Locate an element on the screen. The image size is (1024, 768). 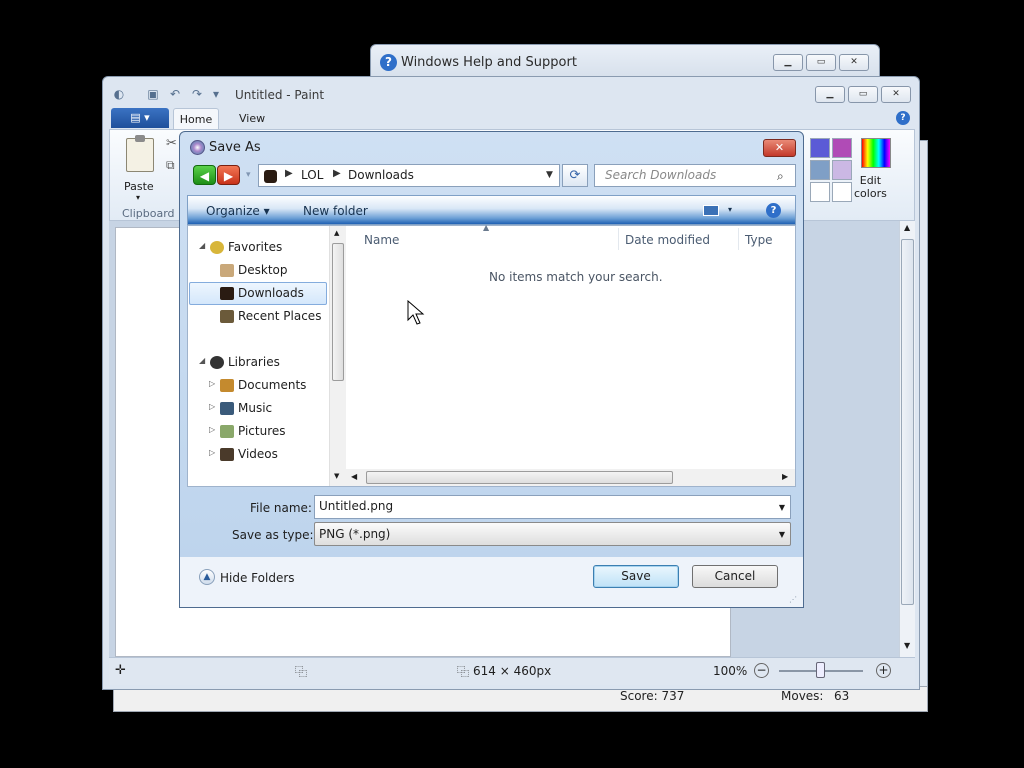
search-icon: ⌕ is located at coordinates (784, 176).